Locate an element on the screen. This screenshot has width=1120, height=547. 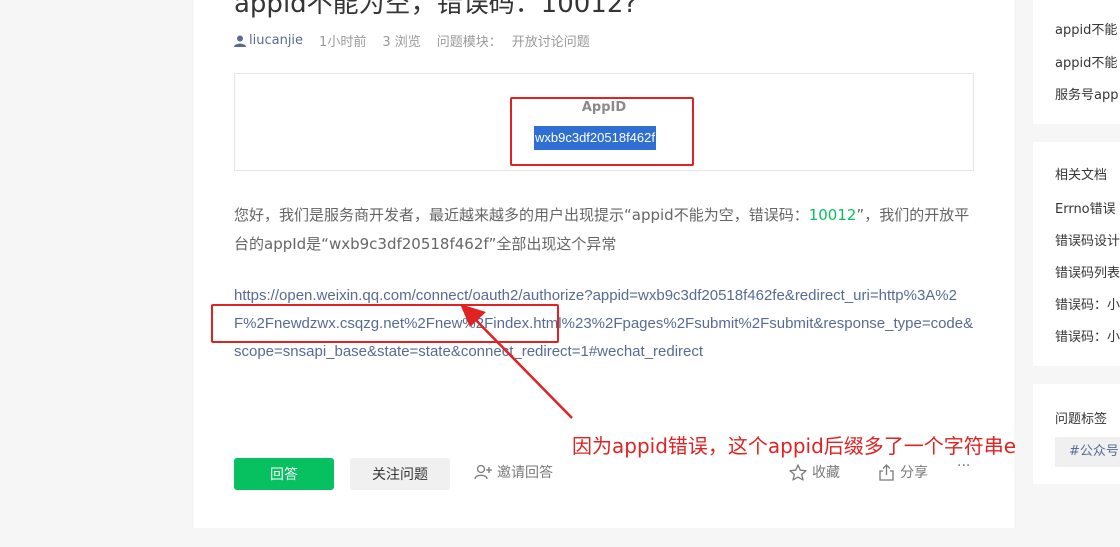
user-icon is located at coordinates (240, 41).